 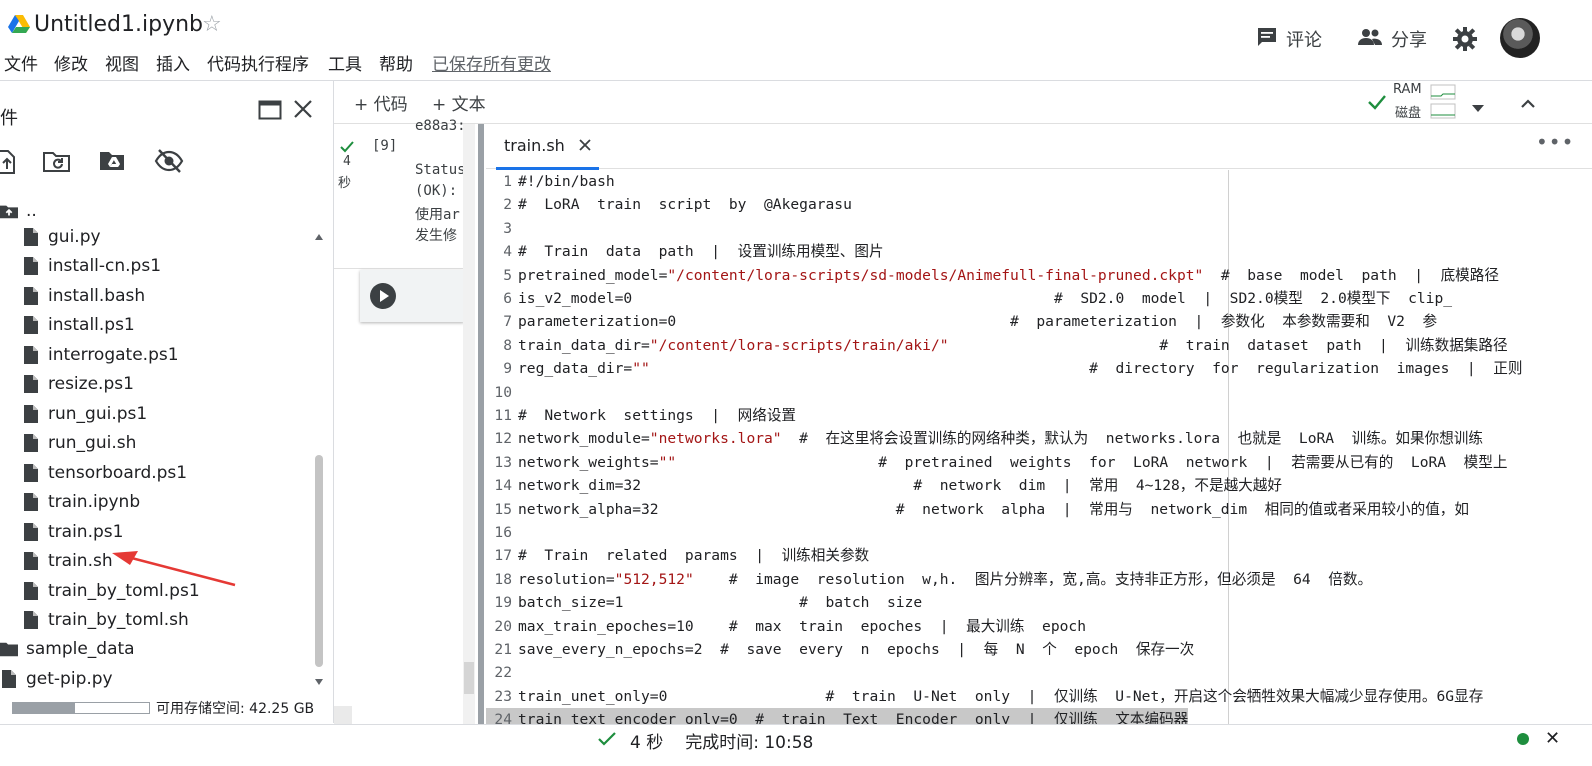 I want to click on share-button: 分享, so click(x=1392, y=39).